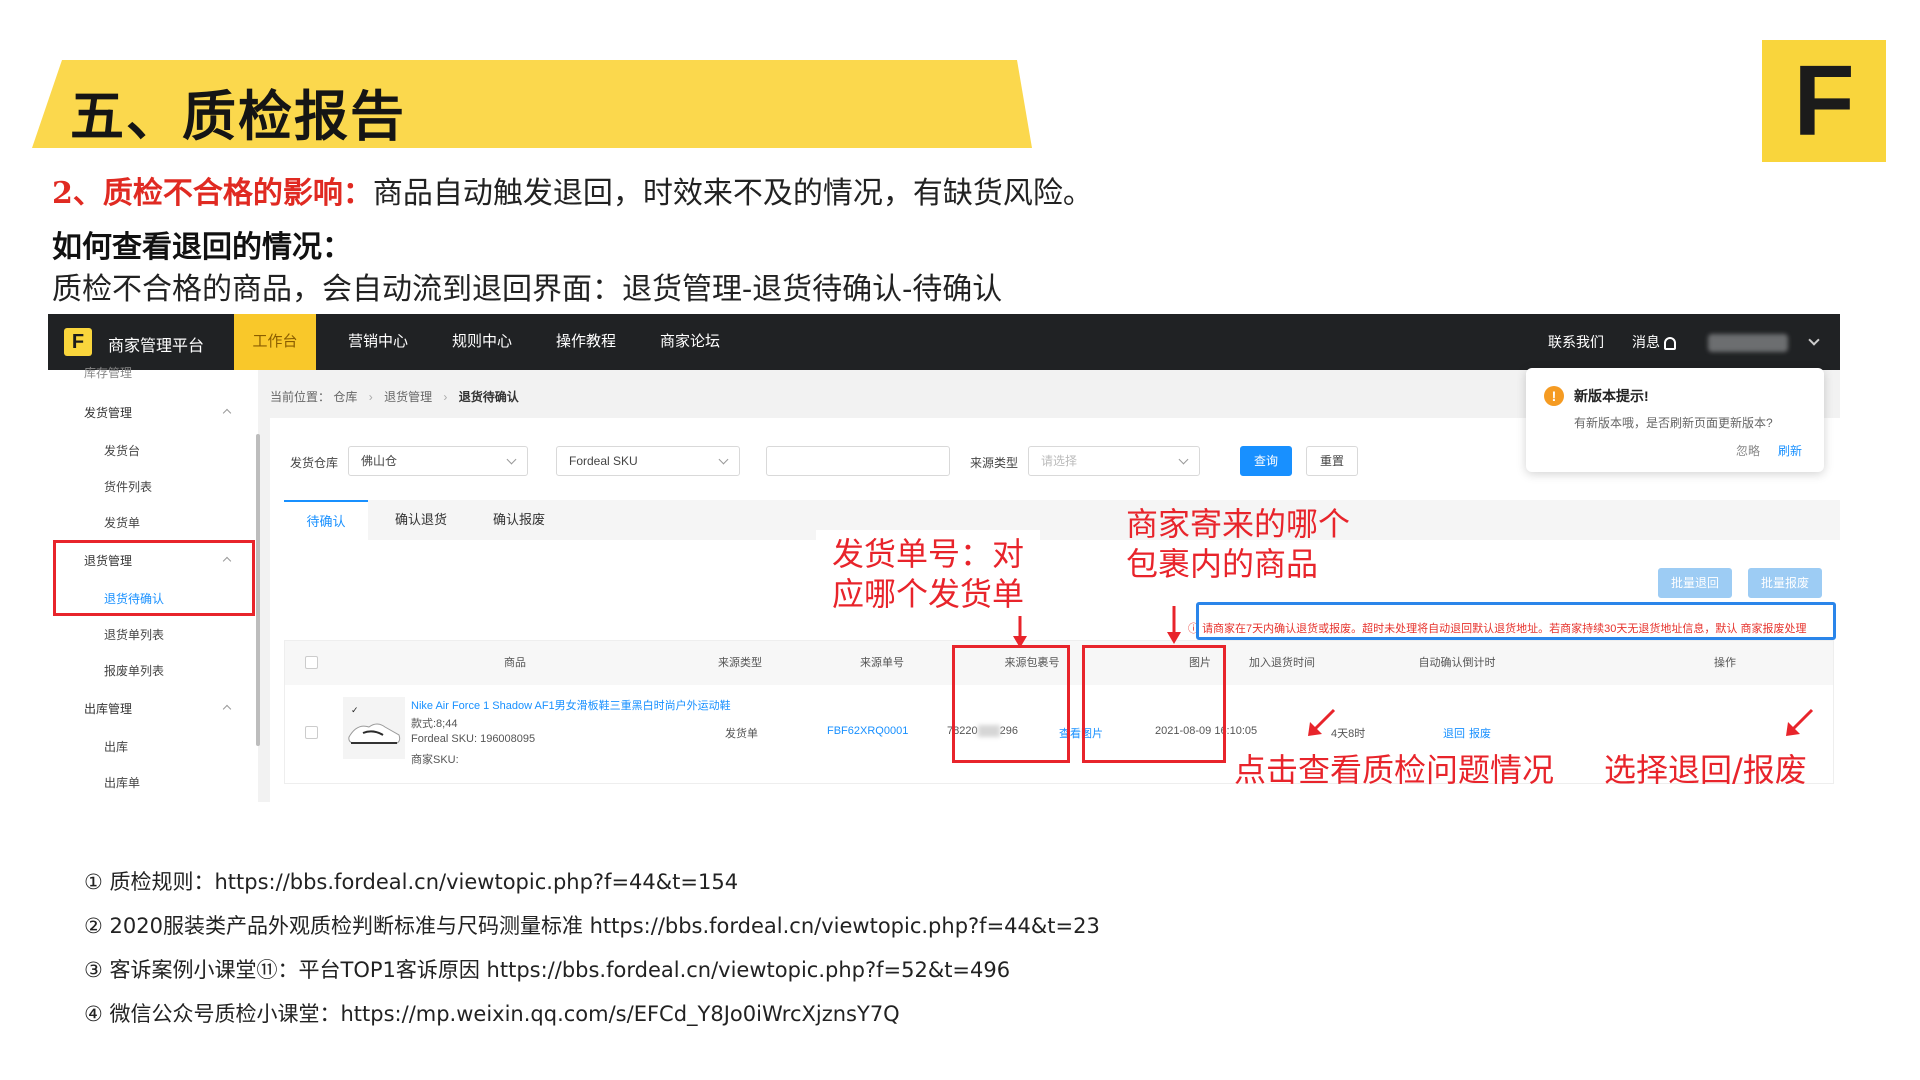 The image size is (1920, 1080). Describe the element at coordinates (275, 342) in the screenshot. I see `nav-workbench: 工作台` at that location.